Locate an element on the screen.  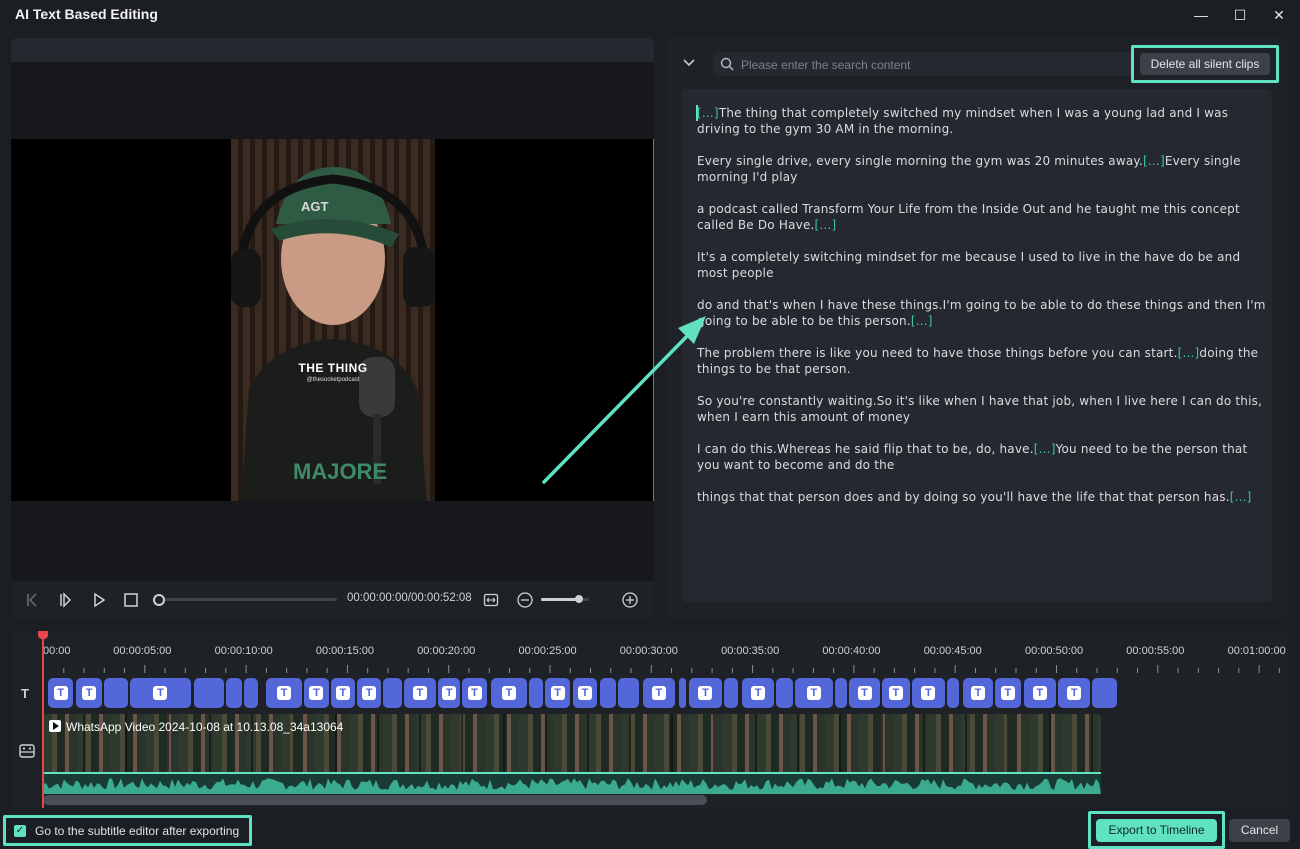
cancel-button: Cancel is located at coordinates (1259, 830).